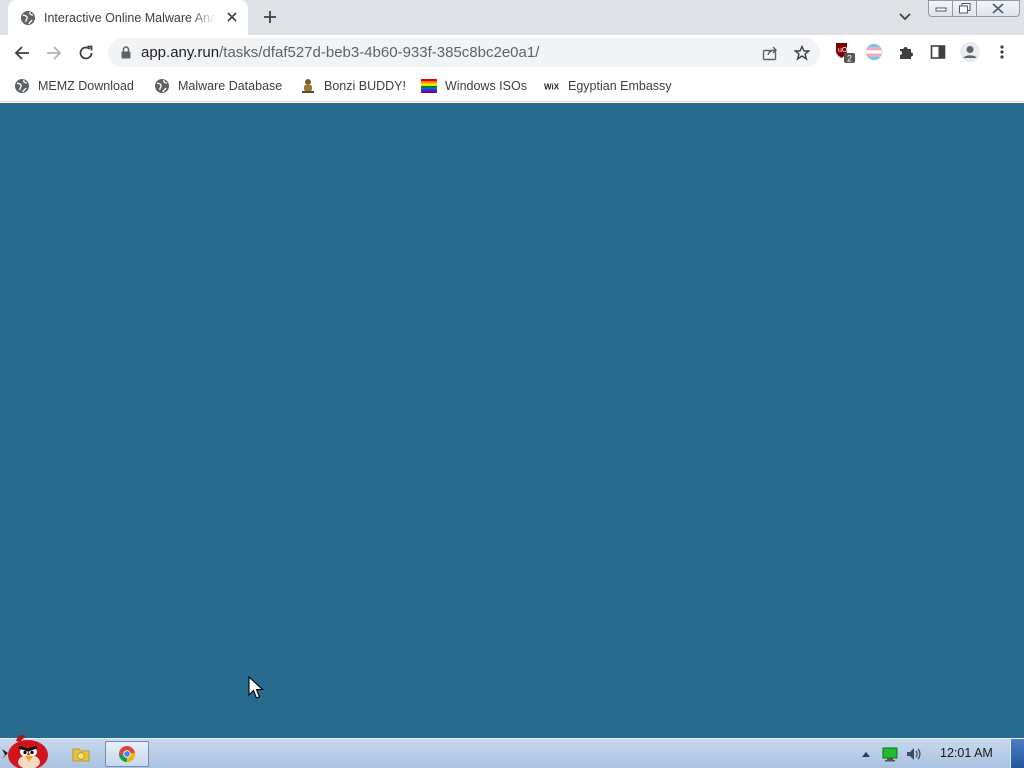  What do you see at coordinates (905, 17) in the screenshot?
I see `chevron-down-icon` at bounding box center [905, 17].